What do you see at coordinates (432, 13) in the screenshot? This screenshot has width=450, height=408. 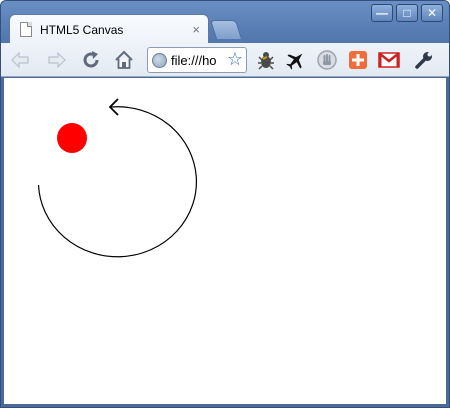 I see `close-window-button: ✕` at bounding box center [432, 13].